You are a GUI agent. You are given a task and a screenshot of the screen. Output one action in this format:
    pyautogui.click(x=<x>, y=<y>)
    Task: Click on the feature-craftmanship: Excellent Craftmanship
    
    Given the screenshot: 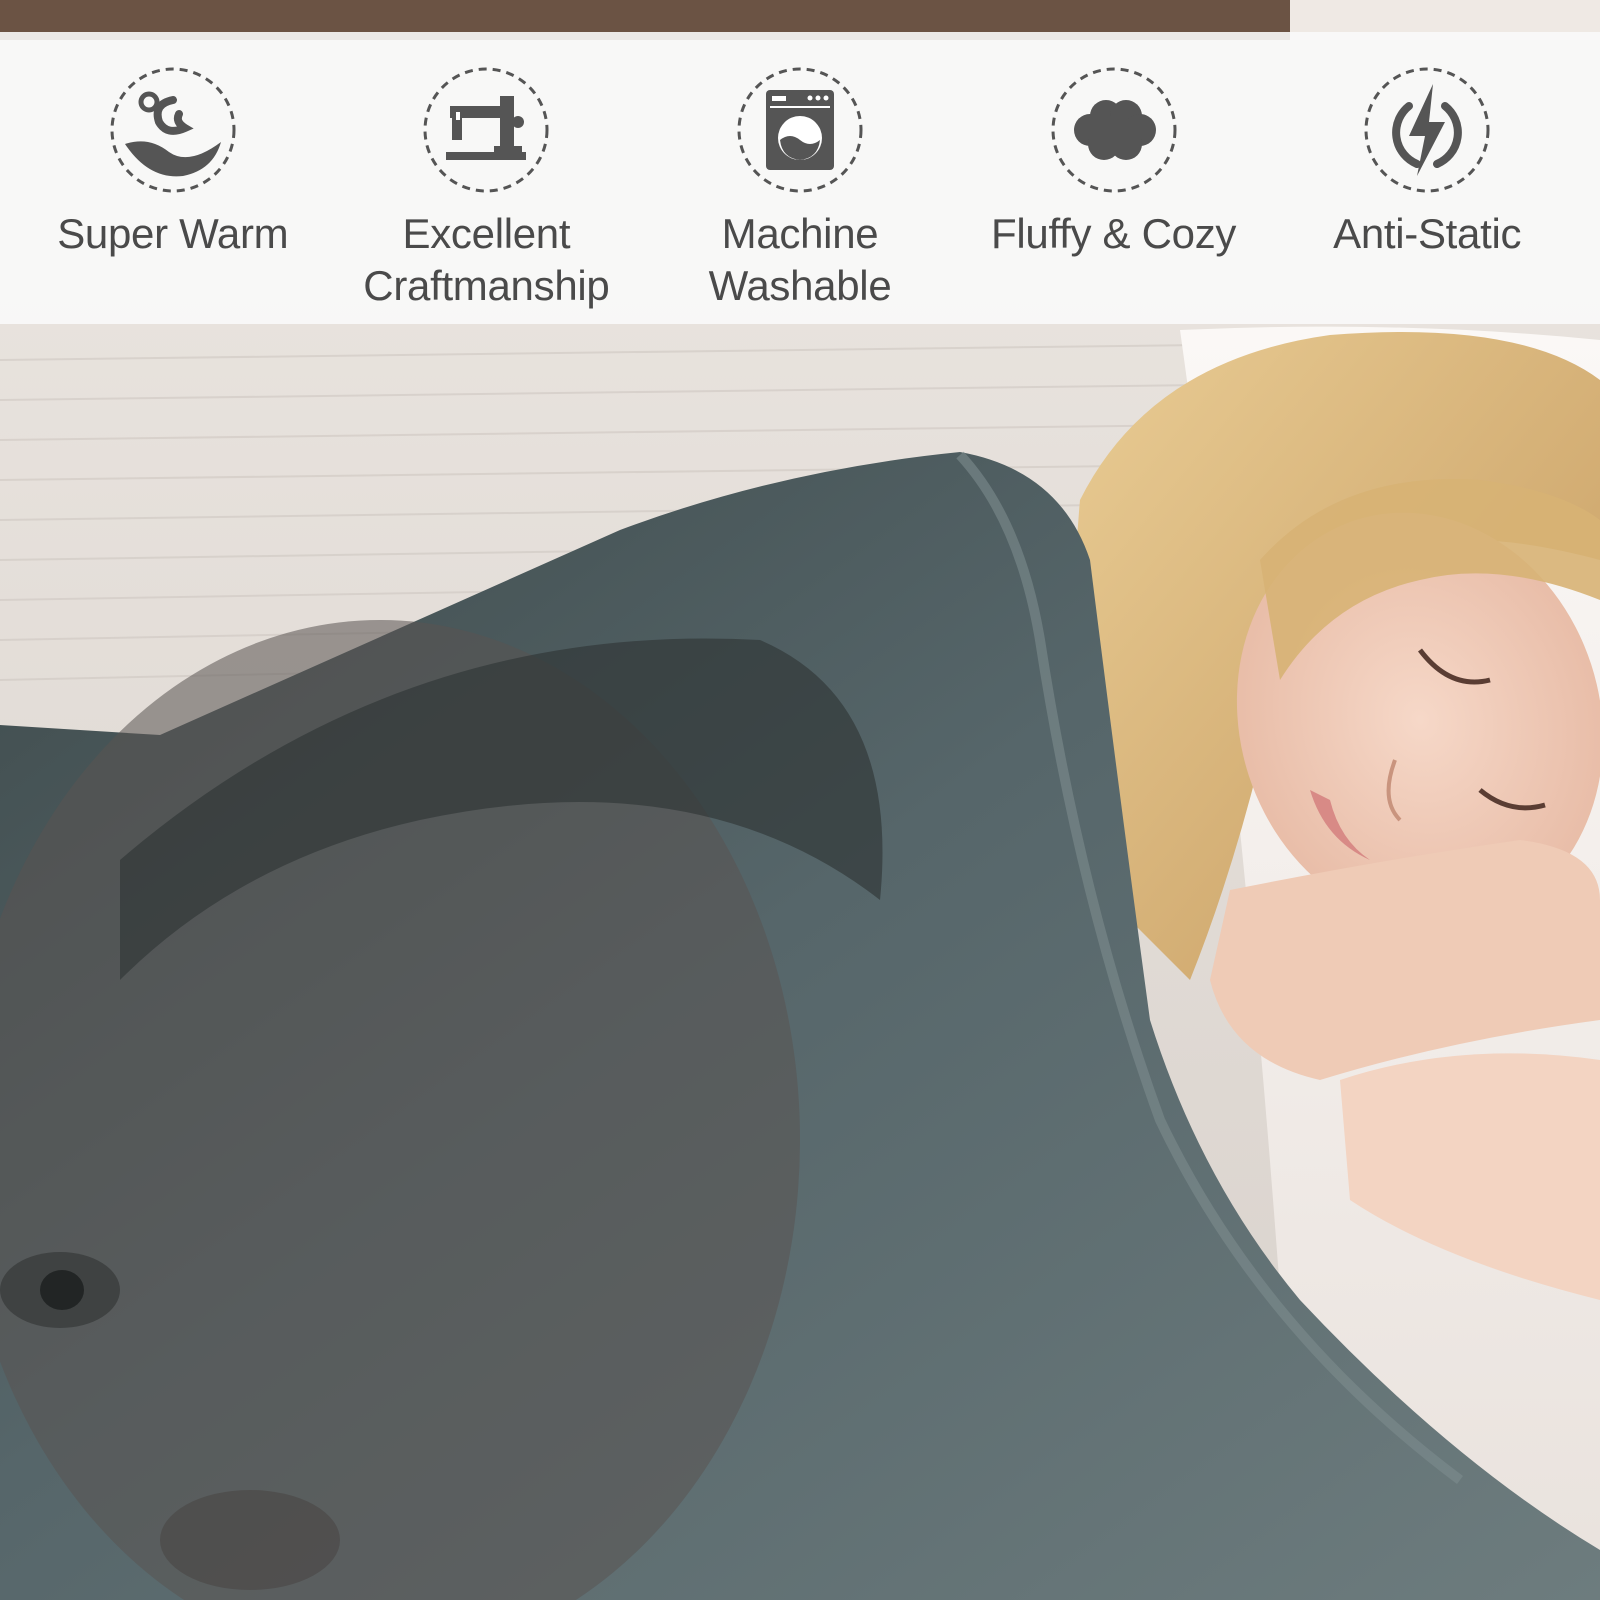 What is the action you would take?
    pyautogui.click(x=486, y=172)
    